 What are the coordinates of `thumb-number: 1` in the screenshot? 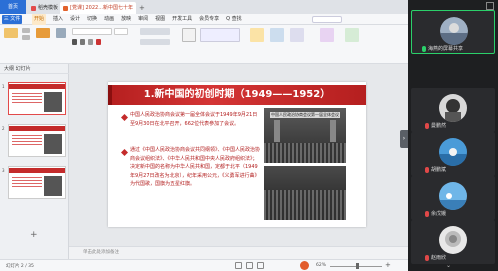 It's located at (3, 86).